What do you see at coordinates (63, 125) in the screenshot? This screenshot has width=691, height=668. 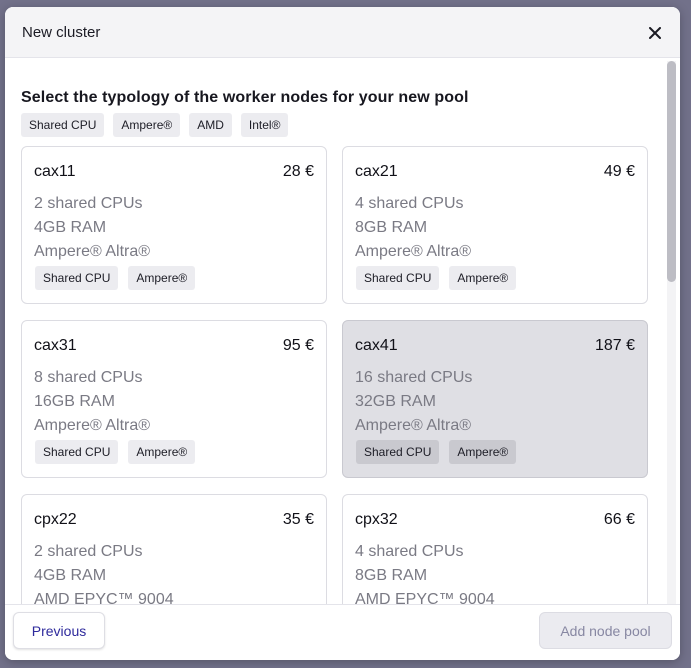 I see `filter-tag-shared-cpu: Shared CPU` at bounding box center [63, 125].